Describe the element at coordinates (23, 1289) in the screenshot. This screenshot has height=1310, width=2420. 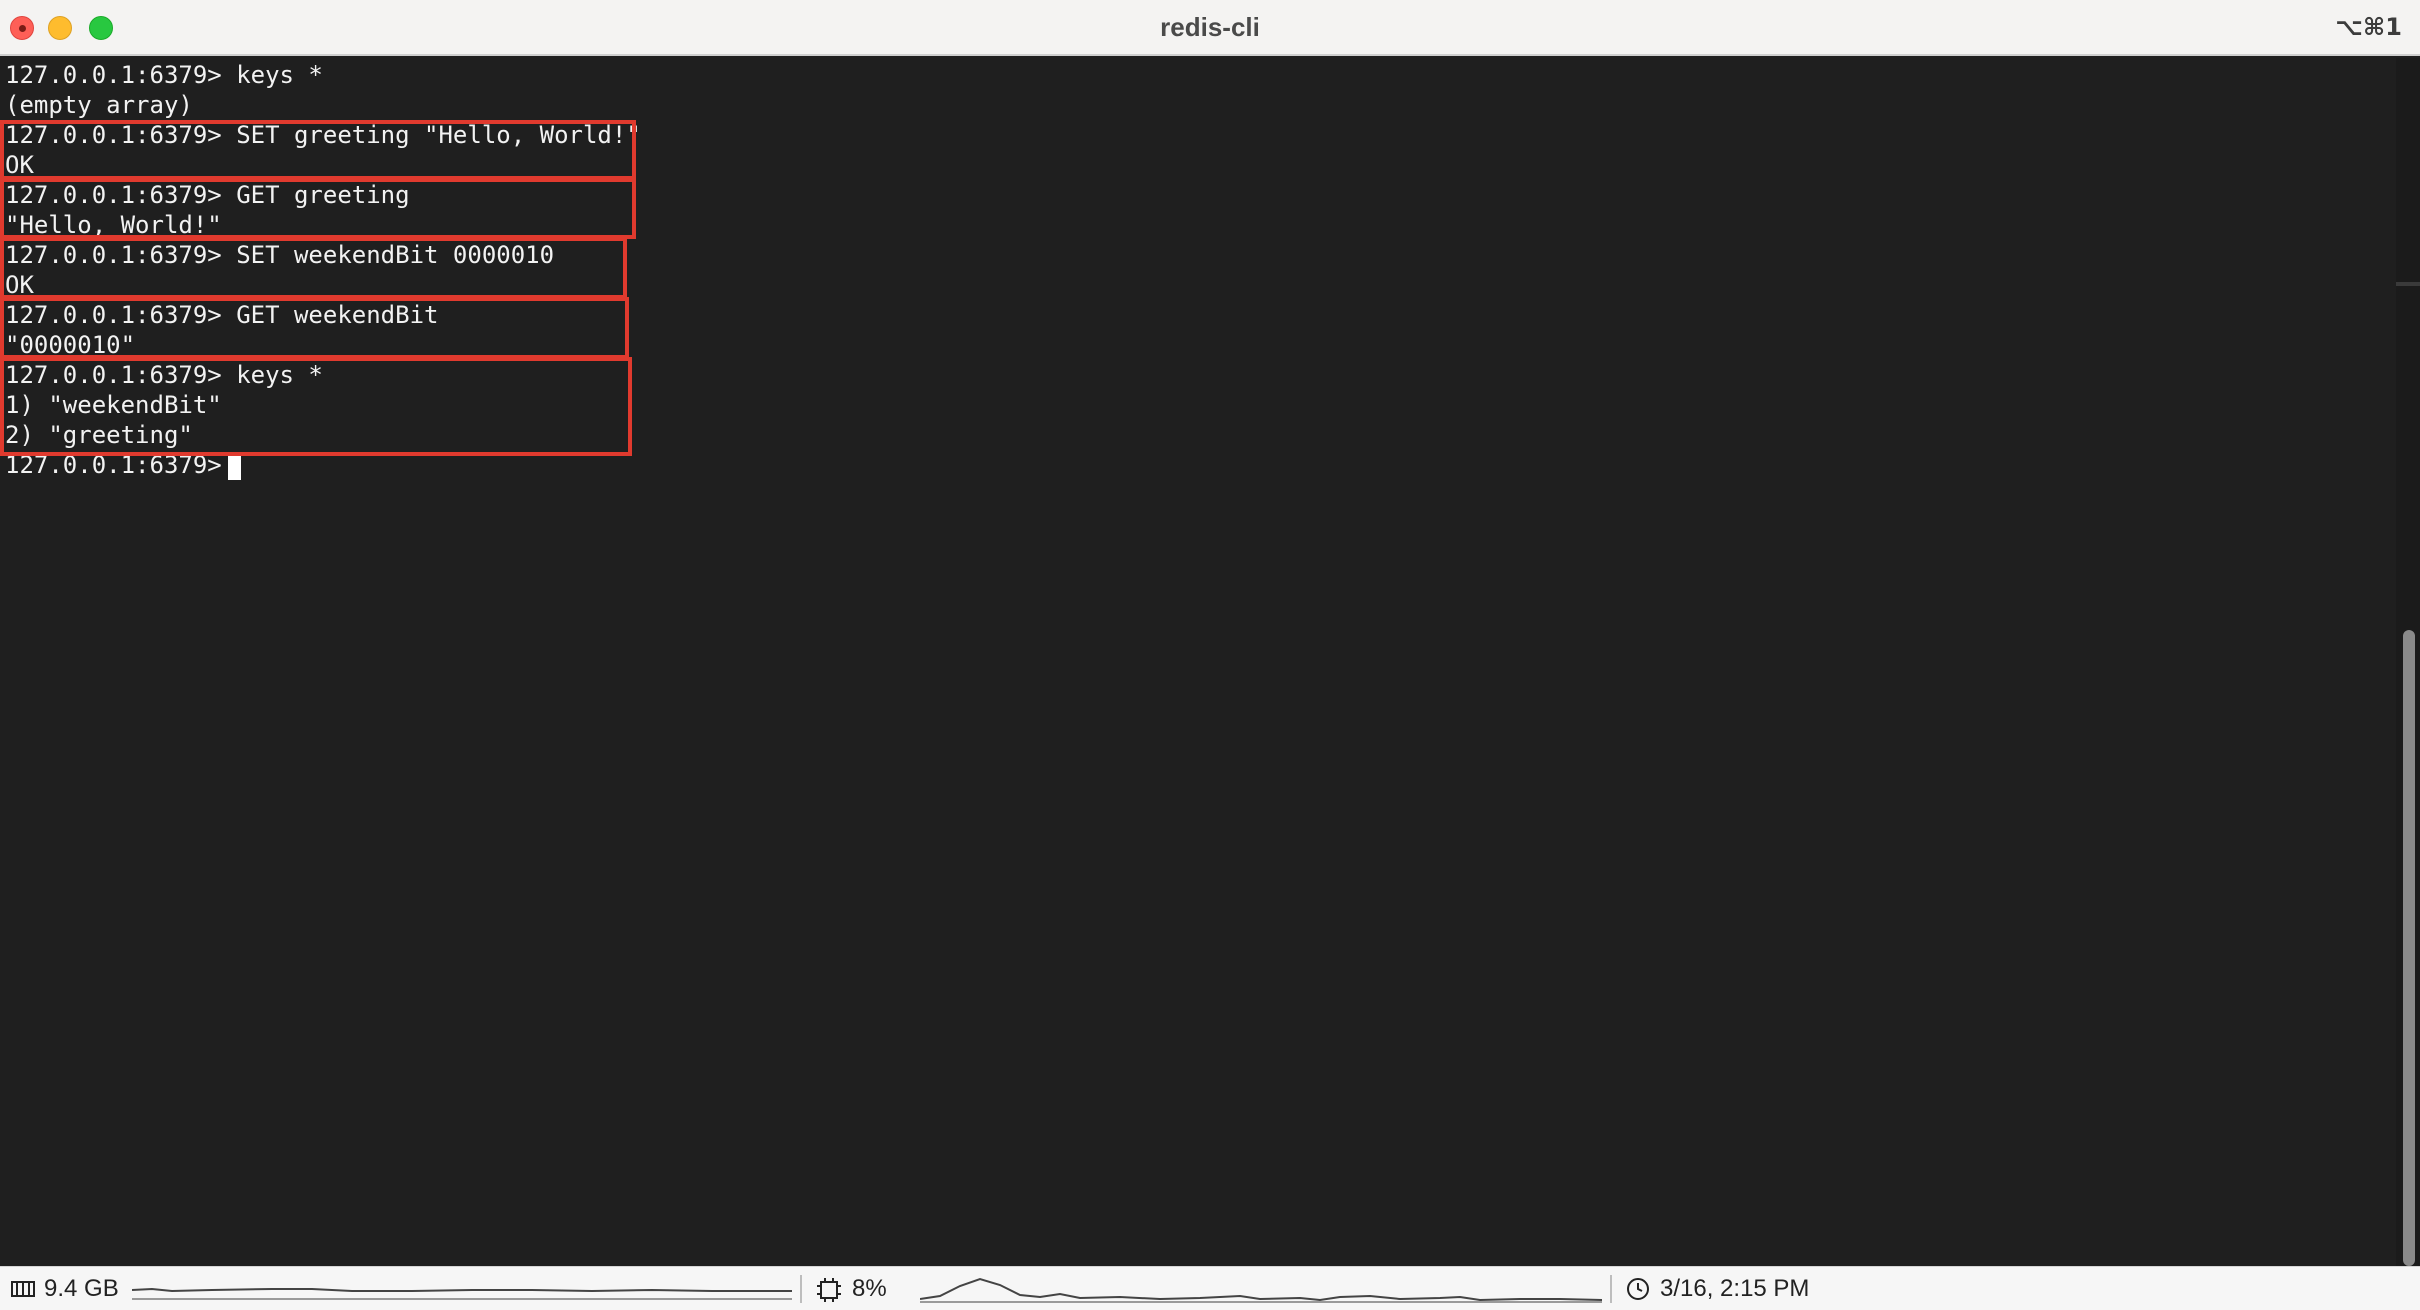
I see `memory-icon` at that location.